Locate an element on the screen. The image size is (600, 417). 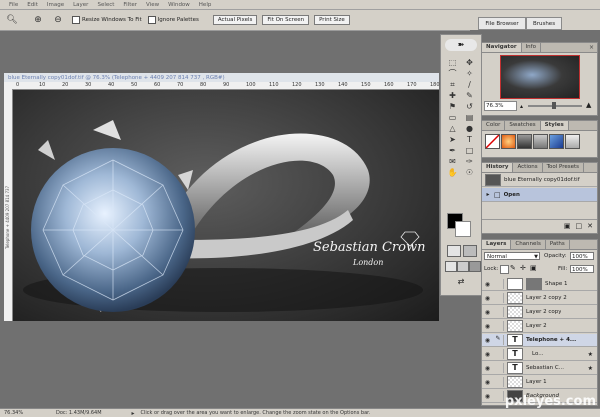
move-tool-icon: ✥ is located at coordinates (469, 62).